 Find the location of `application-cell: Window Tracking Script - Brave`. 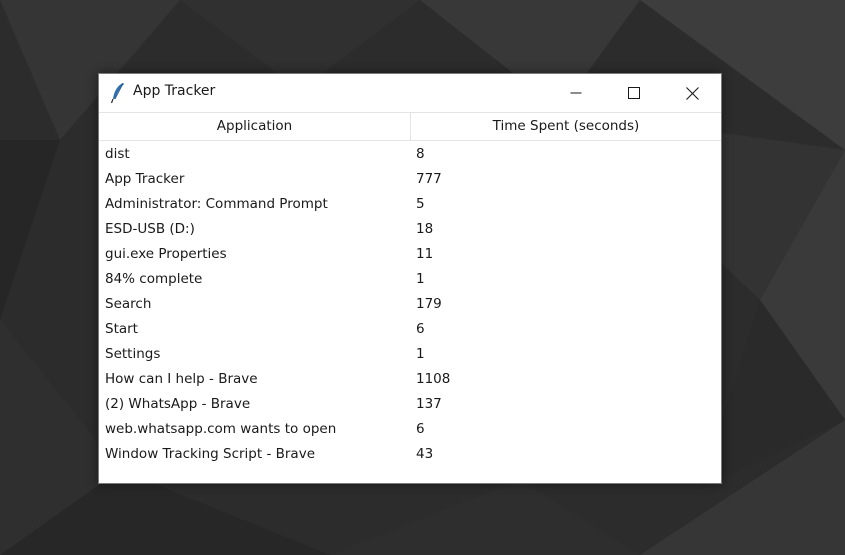

application-cell: Window Tracking Script - Brave is located at coordinates (210, 454).